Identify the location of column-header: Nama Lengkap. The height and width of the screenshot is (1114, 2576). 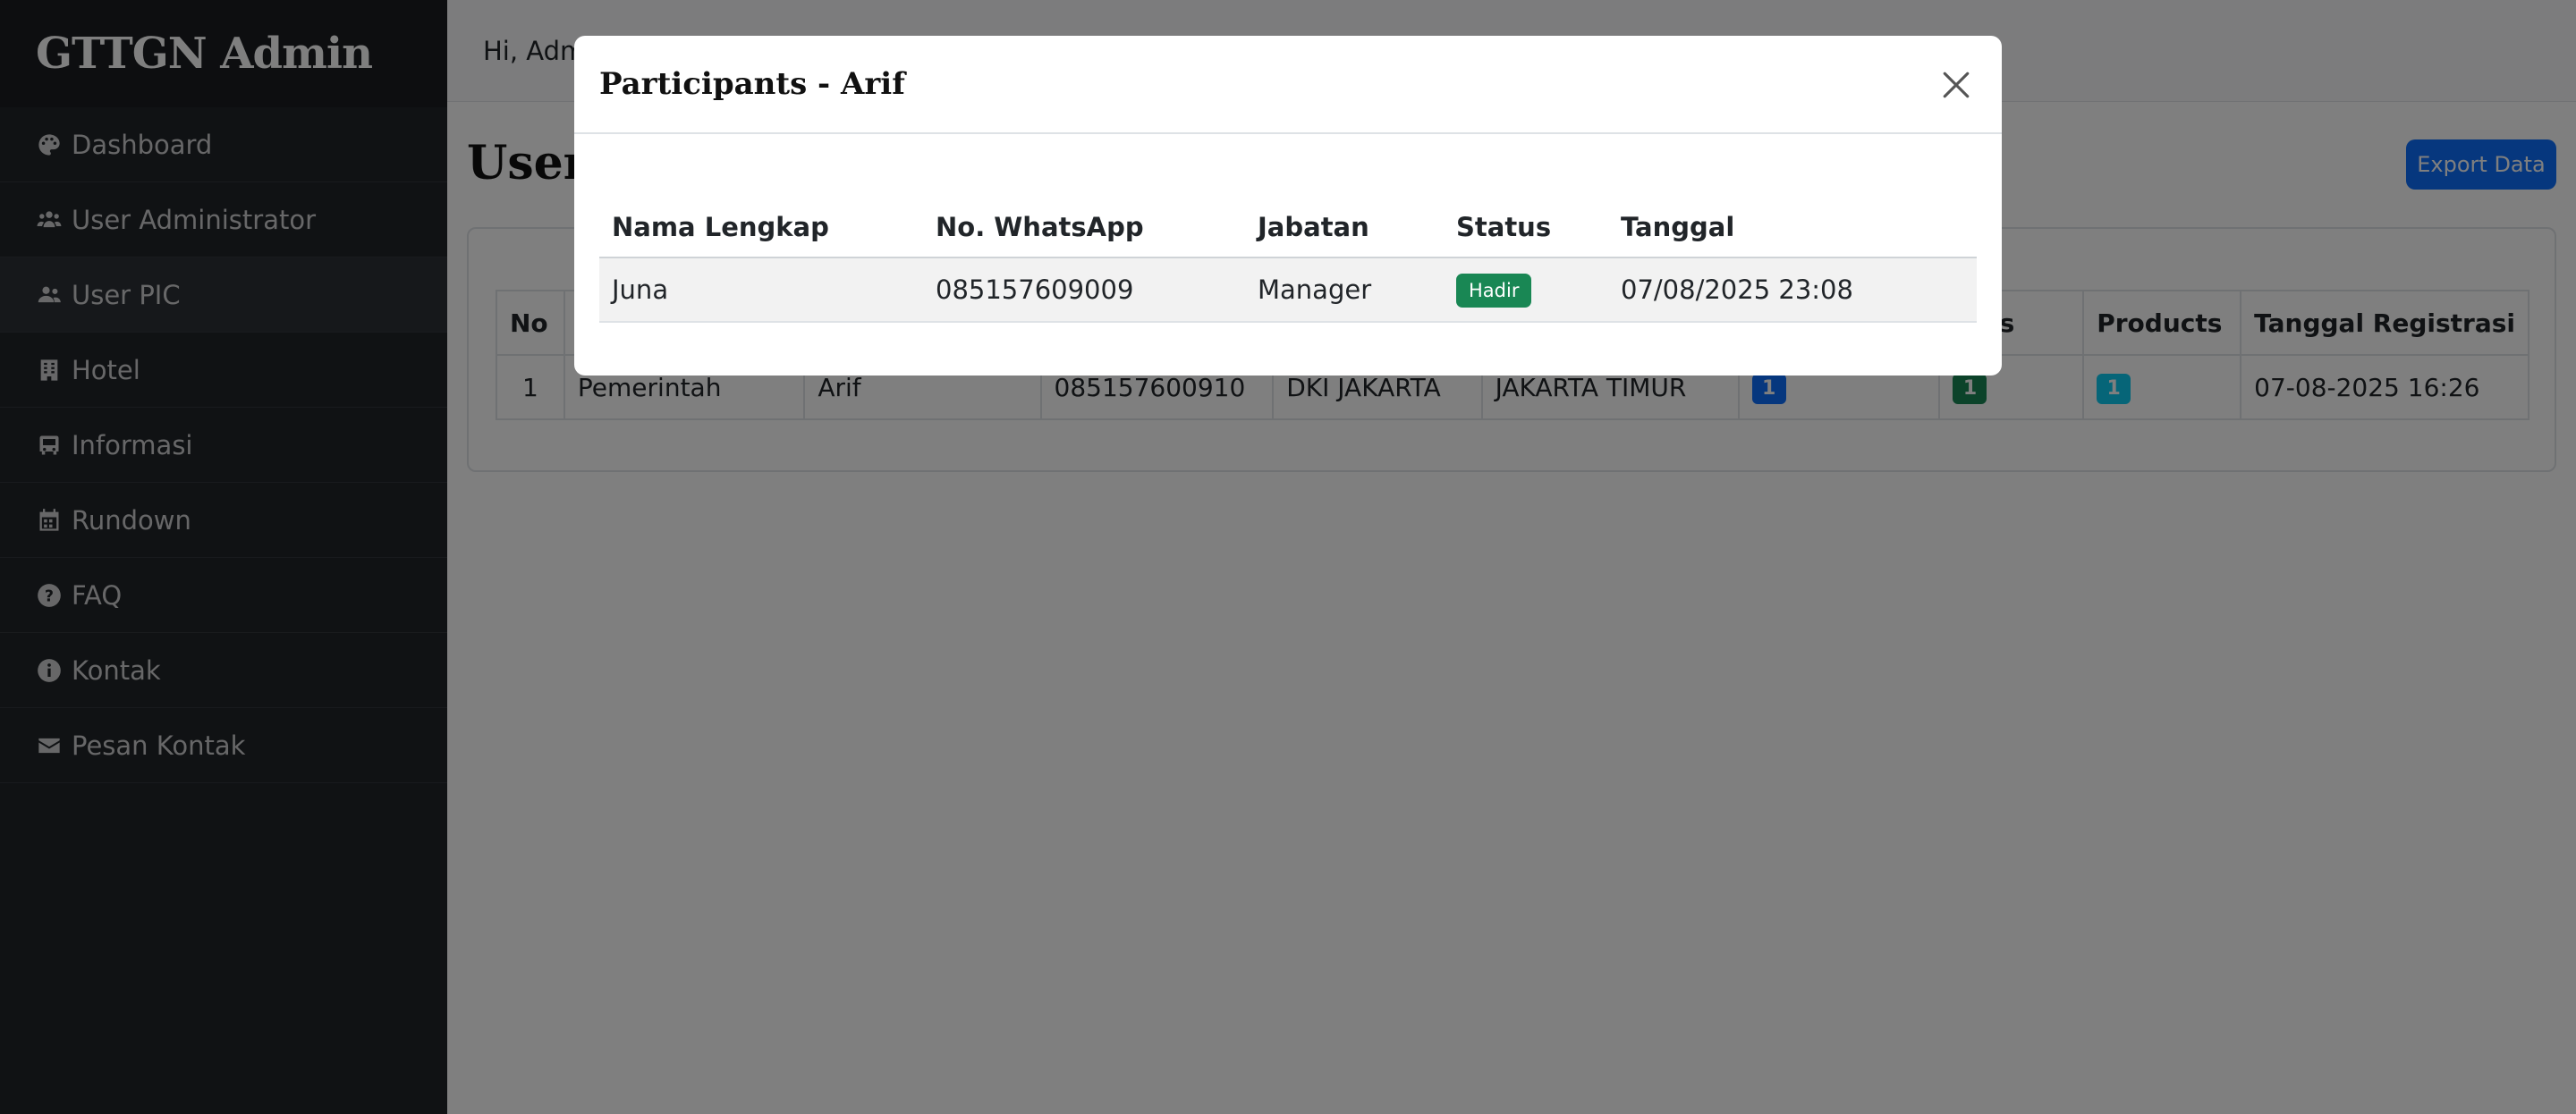
(761, 228).